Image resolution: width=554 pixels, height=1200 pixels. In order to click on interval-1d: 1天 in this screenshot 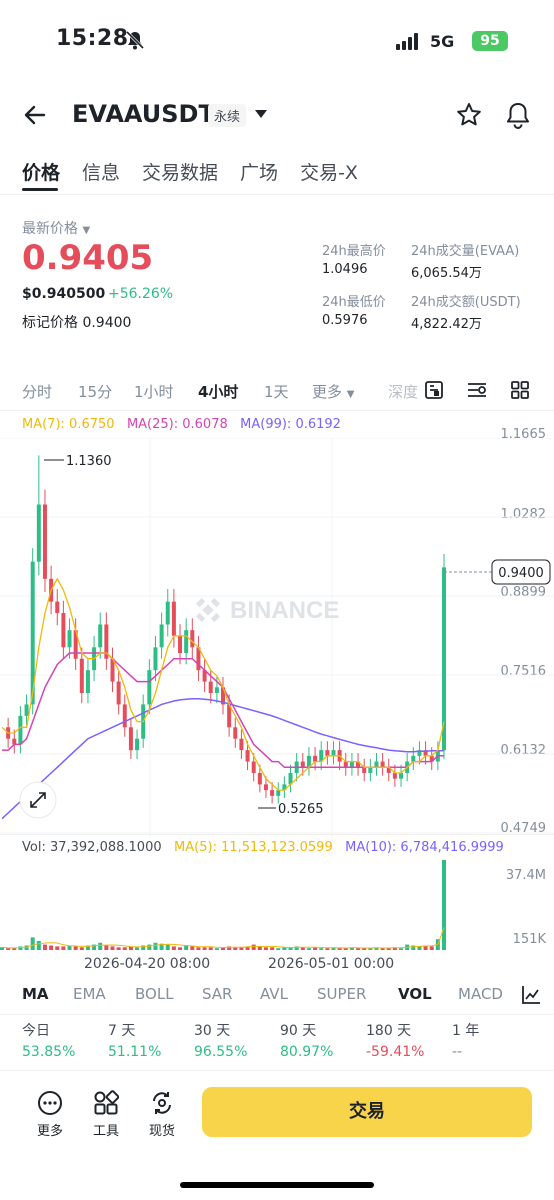, I will do `click(276, 391)`.